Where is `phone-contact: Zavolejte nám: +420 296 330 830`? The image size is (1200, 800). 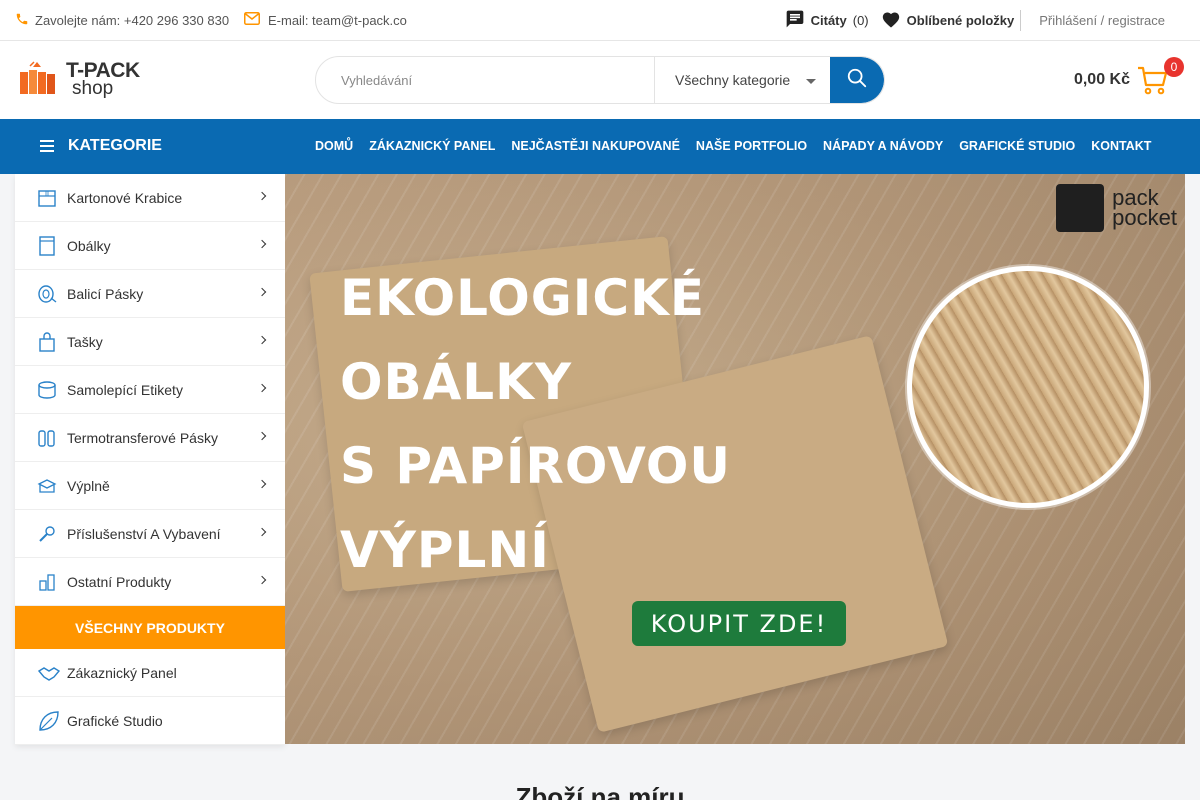
phone-contact: Zavolejte nám: +420 296 330 830 is located at coordinates (122, 20).